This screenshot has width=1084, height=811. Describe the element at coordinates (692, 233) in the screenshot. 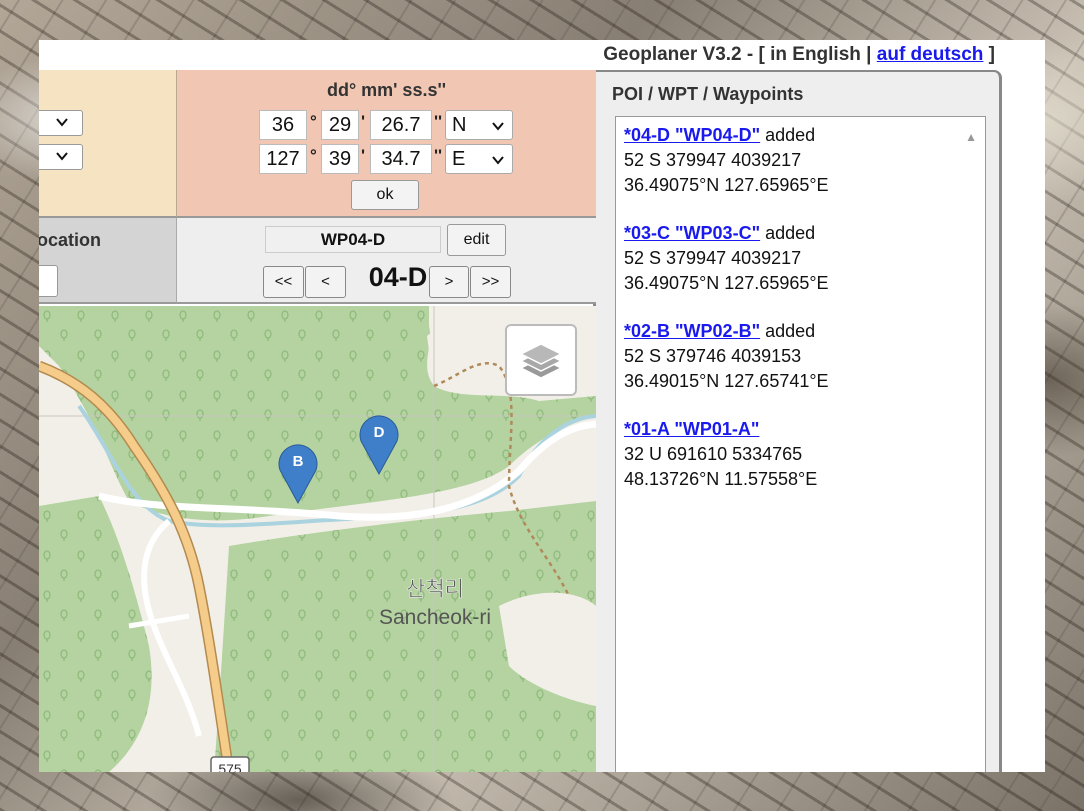

I see `waypoint-link: *03-C "WP03-C"` at that location.